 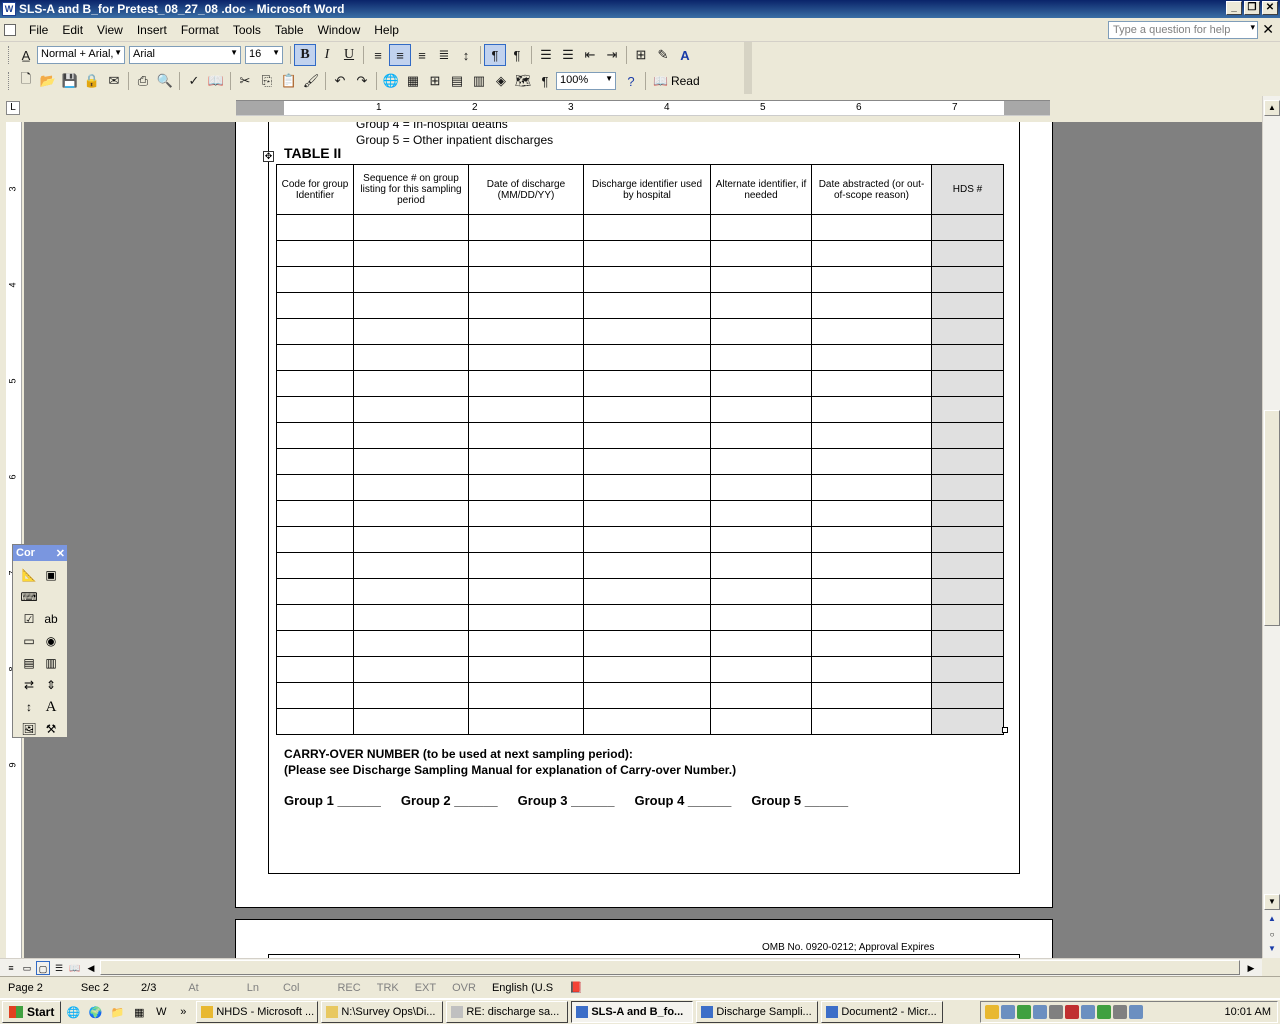 What do you see at coordinates (1272, 950) in the screenshot?
I see `next-page-icon: ▼` at bounding box center [1272, 950].